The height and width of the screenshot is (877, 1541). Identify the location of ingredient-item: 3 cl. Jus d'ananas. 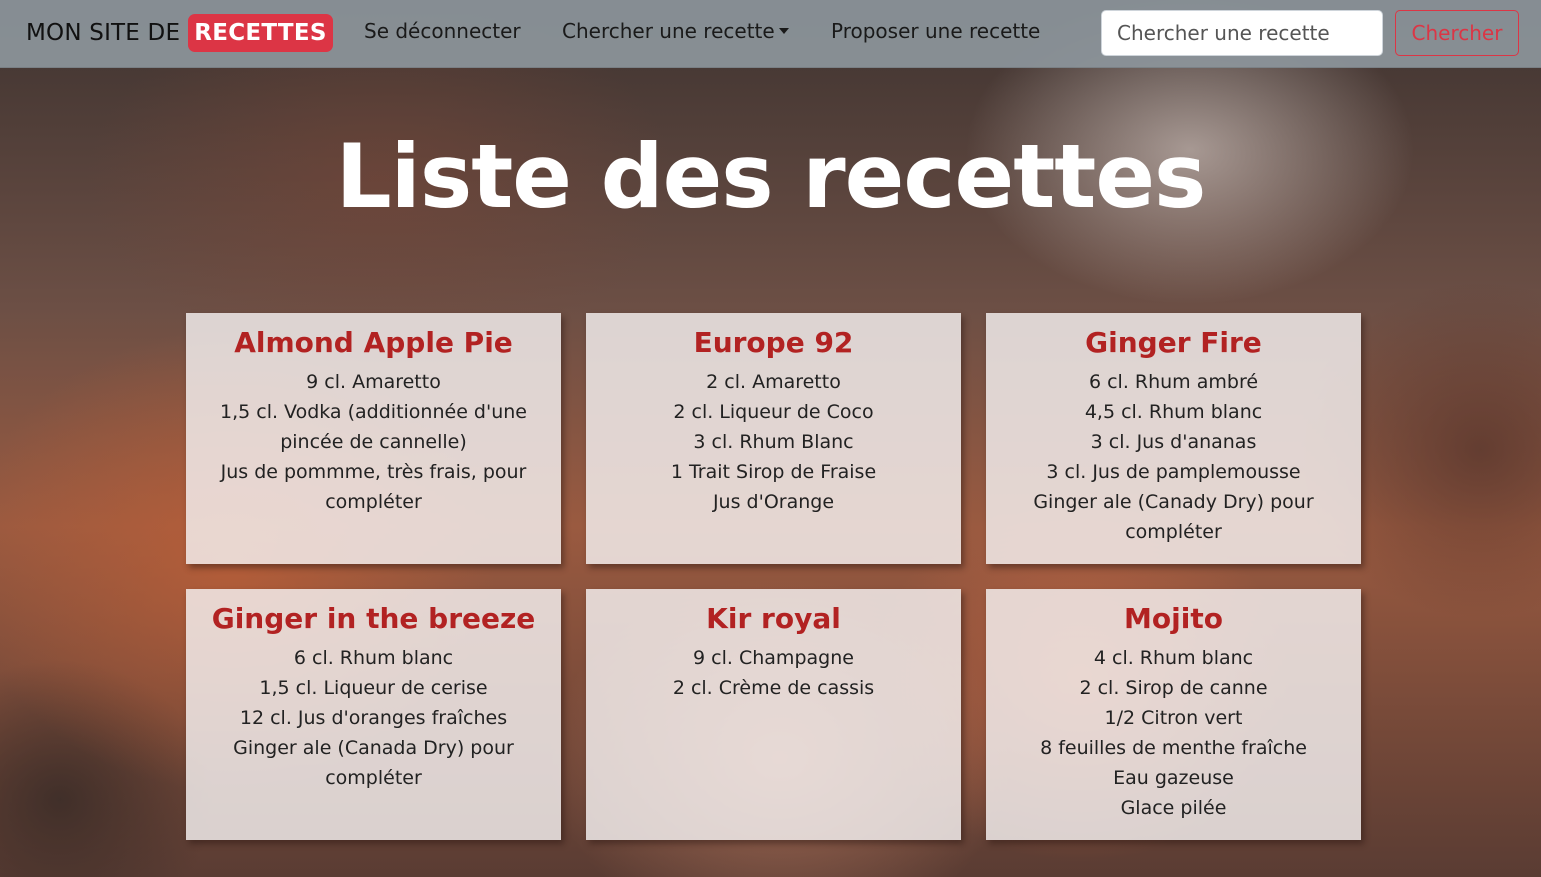
(1173, 442).